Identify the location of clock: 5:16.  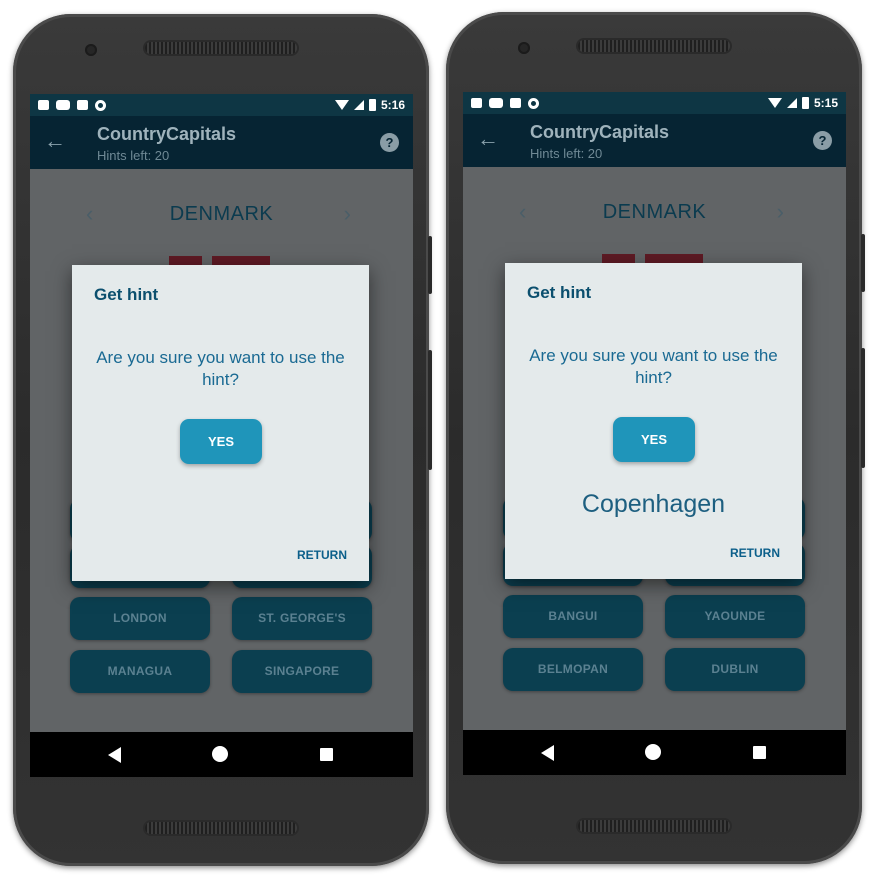
(392, 105).